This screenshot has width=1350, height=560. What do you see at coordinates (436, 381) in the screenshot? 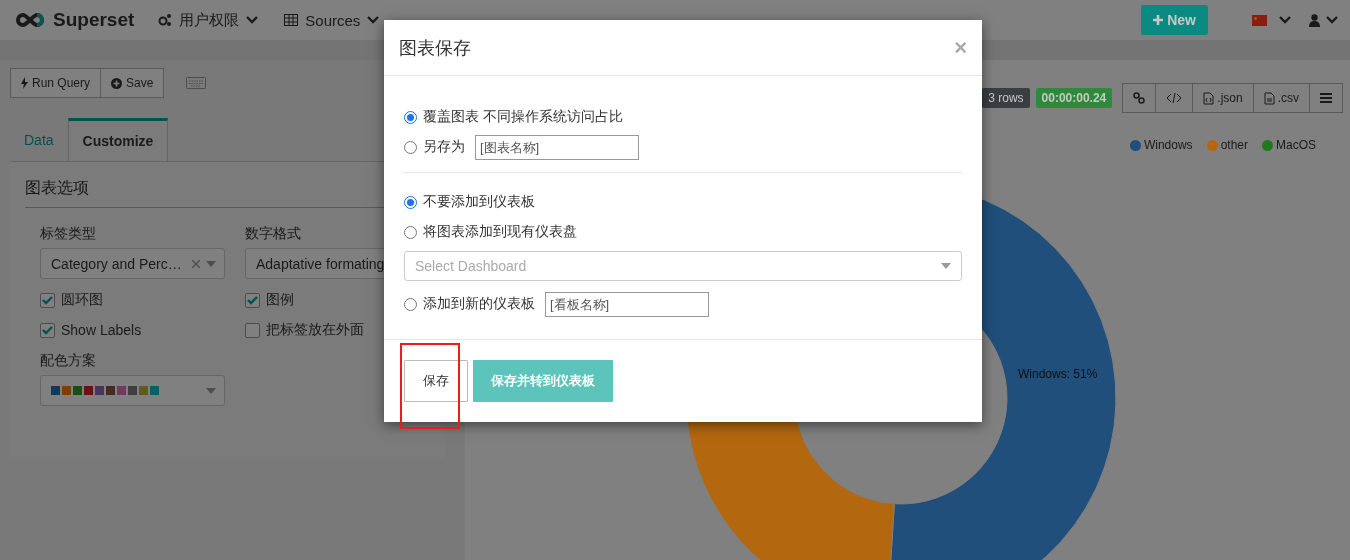
I see `save-button: 保存` at bounding box center [436, 381].